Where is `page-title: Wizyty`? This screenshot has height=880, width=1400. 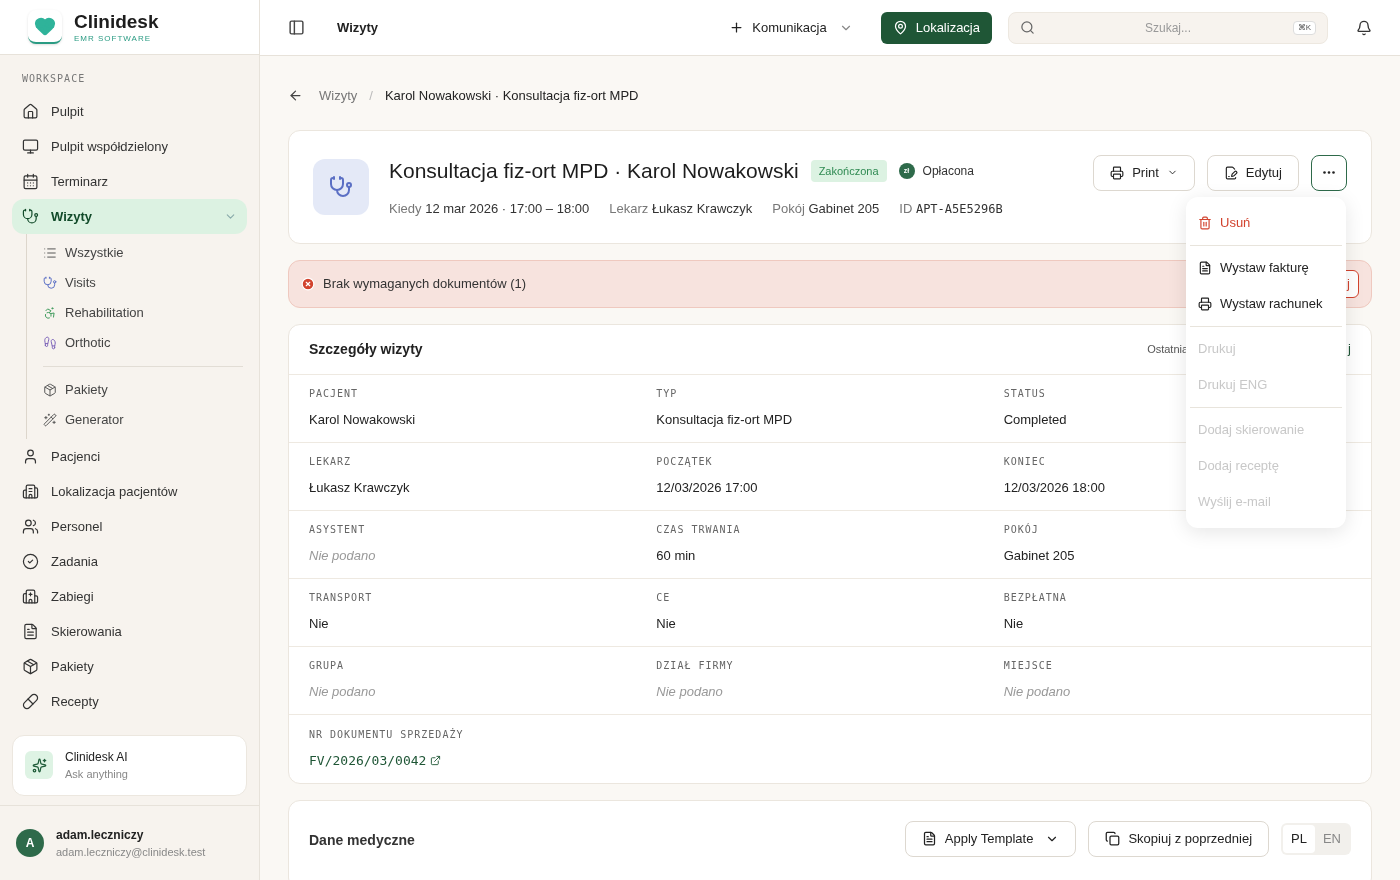 page-title: Wizyty is located at coordinates (358, 27).